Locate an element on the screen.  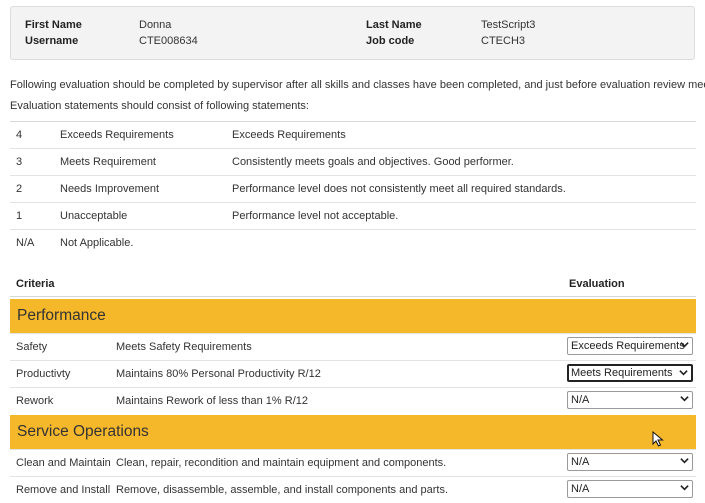
evaluation-select-safety: Exceeds Requirements is located at coordinates (630, 346).